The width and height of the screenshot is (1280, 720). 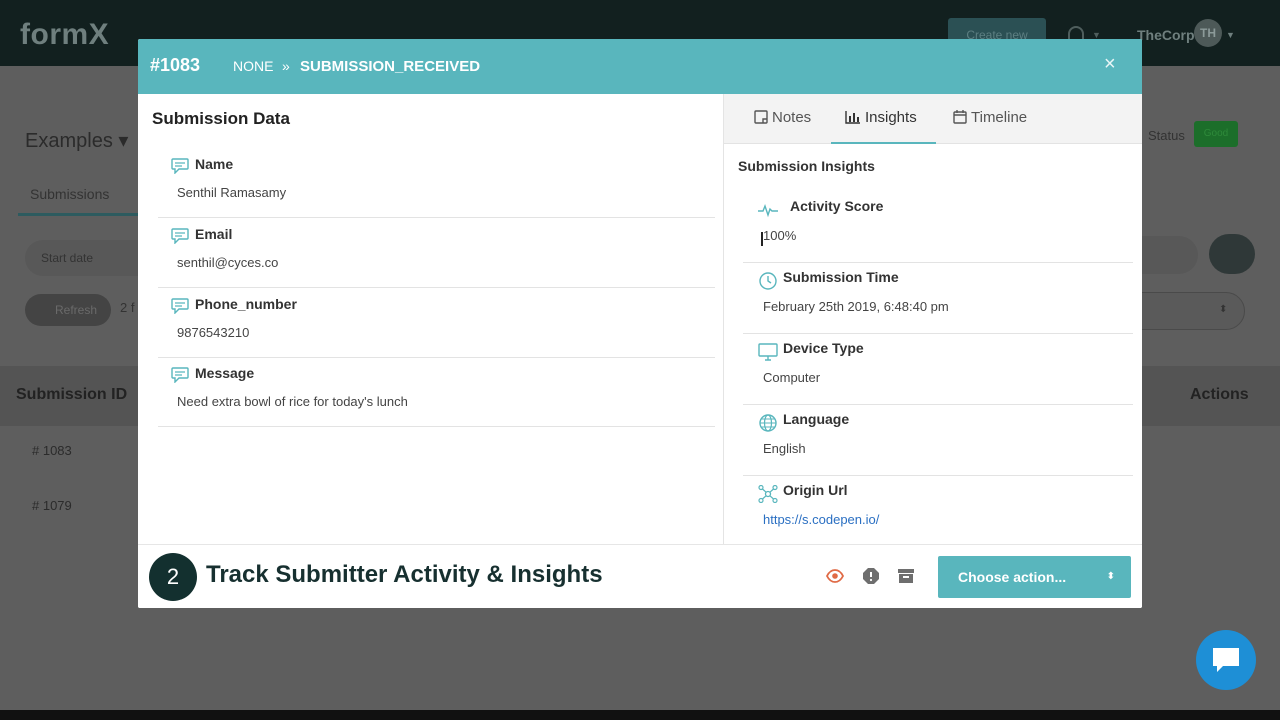 I want to click on chevron-down-icon: ▼, so click(x=1230, y=35).